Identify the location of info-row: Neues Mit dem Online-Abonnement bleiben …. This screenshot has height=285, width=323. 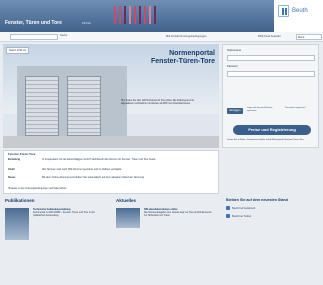
(76, 177).